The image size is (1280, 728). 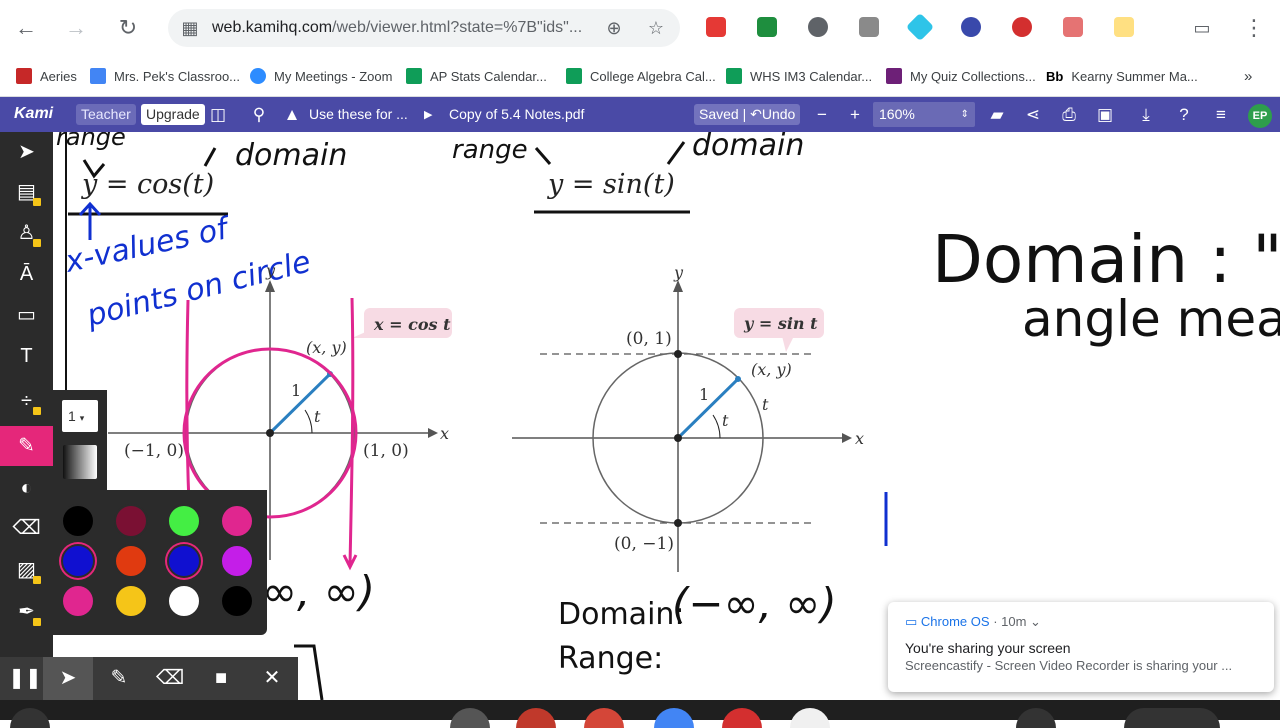 What do you see at coordinates (80, 416) in the screenshot?
I see `stroke-size-select: 1 ▾` at bounding box center [80, 416].